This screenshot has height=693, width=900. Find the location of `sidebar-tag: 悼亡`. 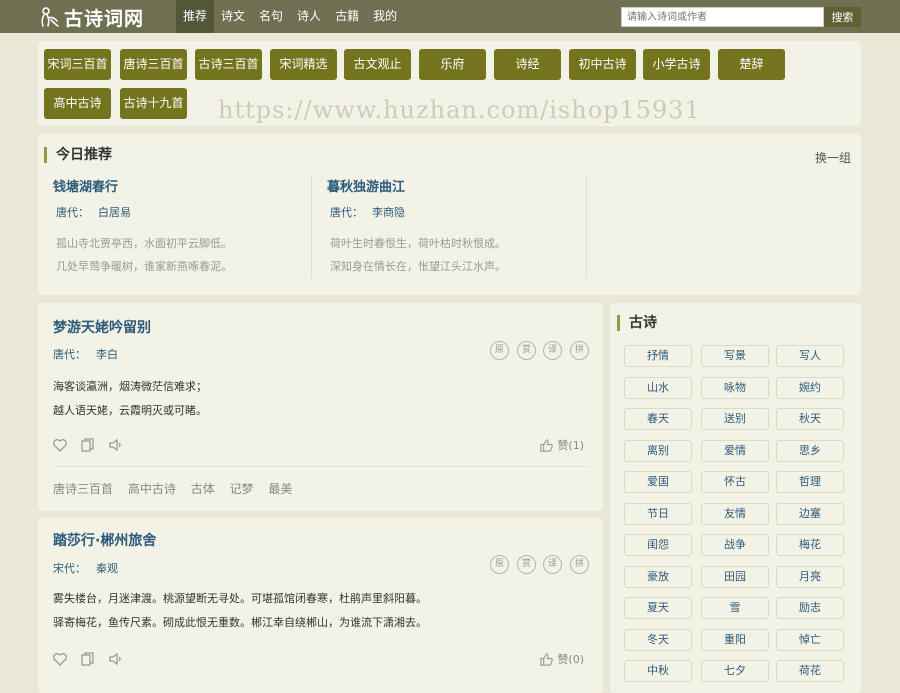

sidebar-tag: 悼亡 is located at coordinates (810, 639).